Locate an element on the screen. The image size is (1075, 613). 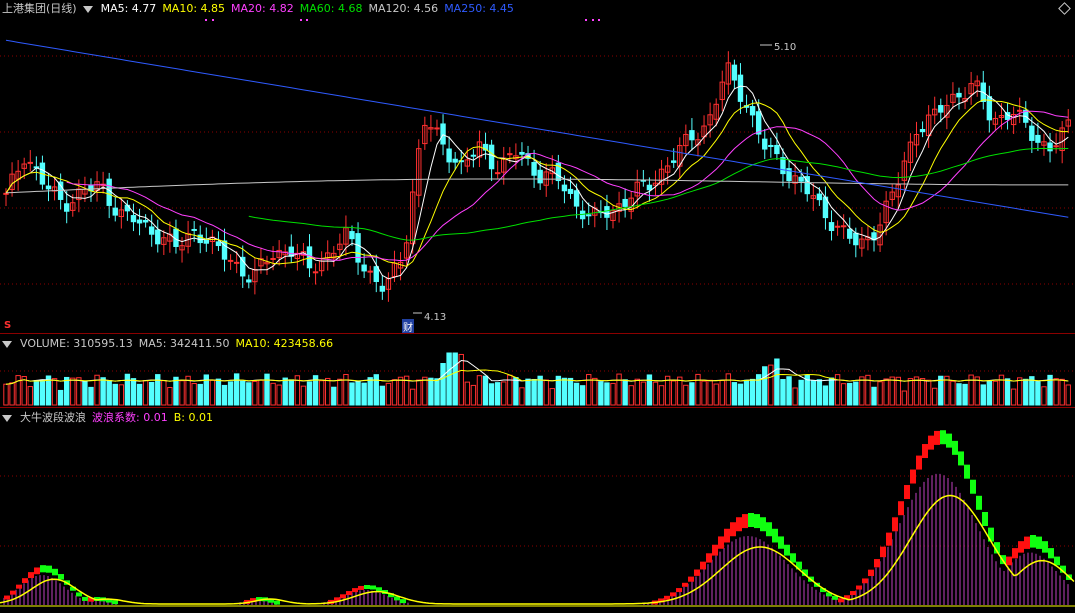
financial-report-marker: 财 is located at coordinates (408, 326).